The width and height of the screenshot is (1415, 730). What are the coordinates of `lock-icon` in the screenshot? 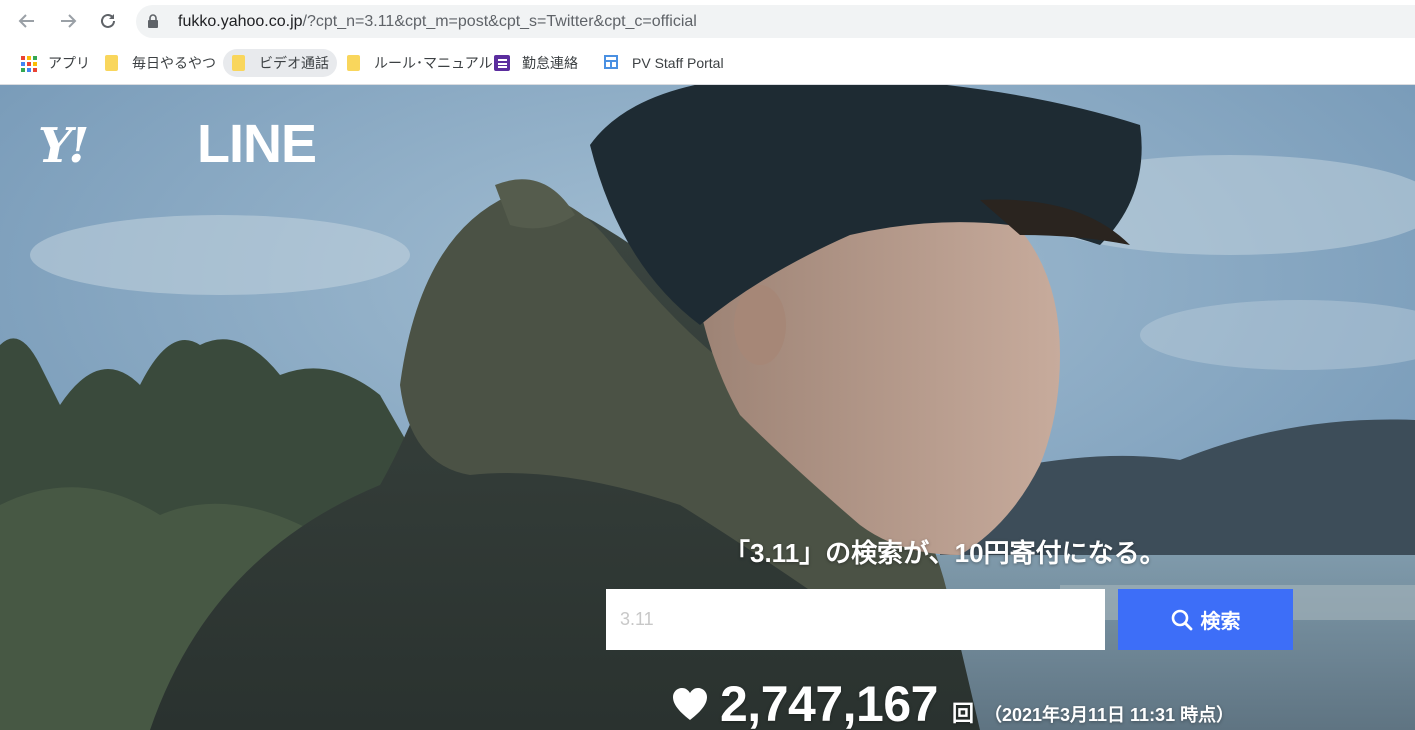 It's located at (153, 24).